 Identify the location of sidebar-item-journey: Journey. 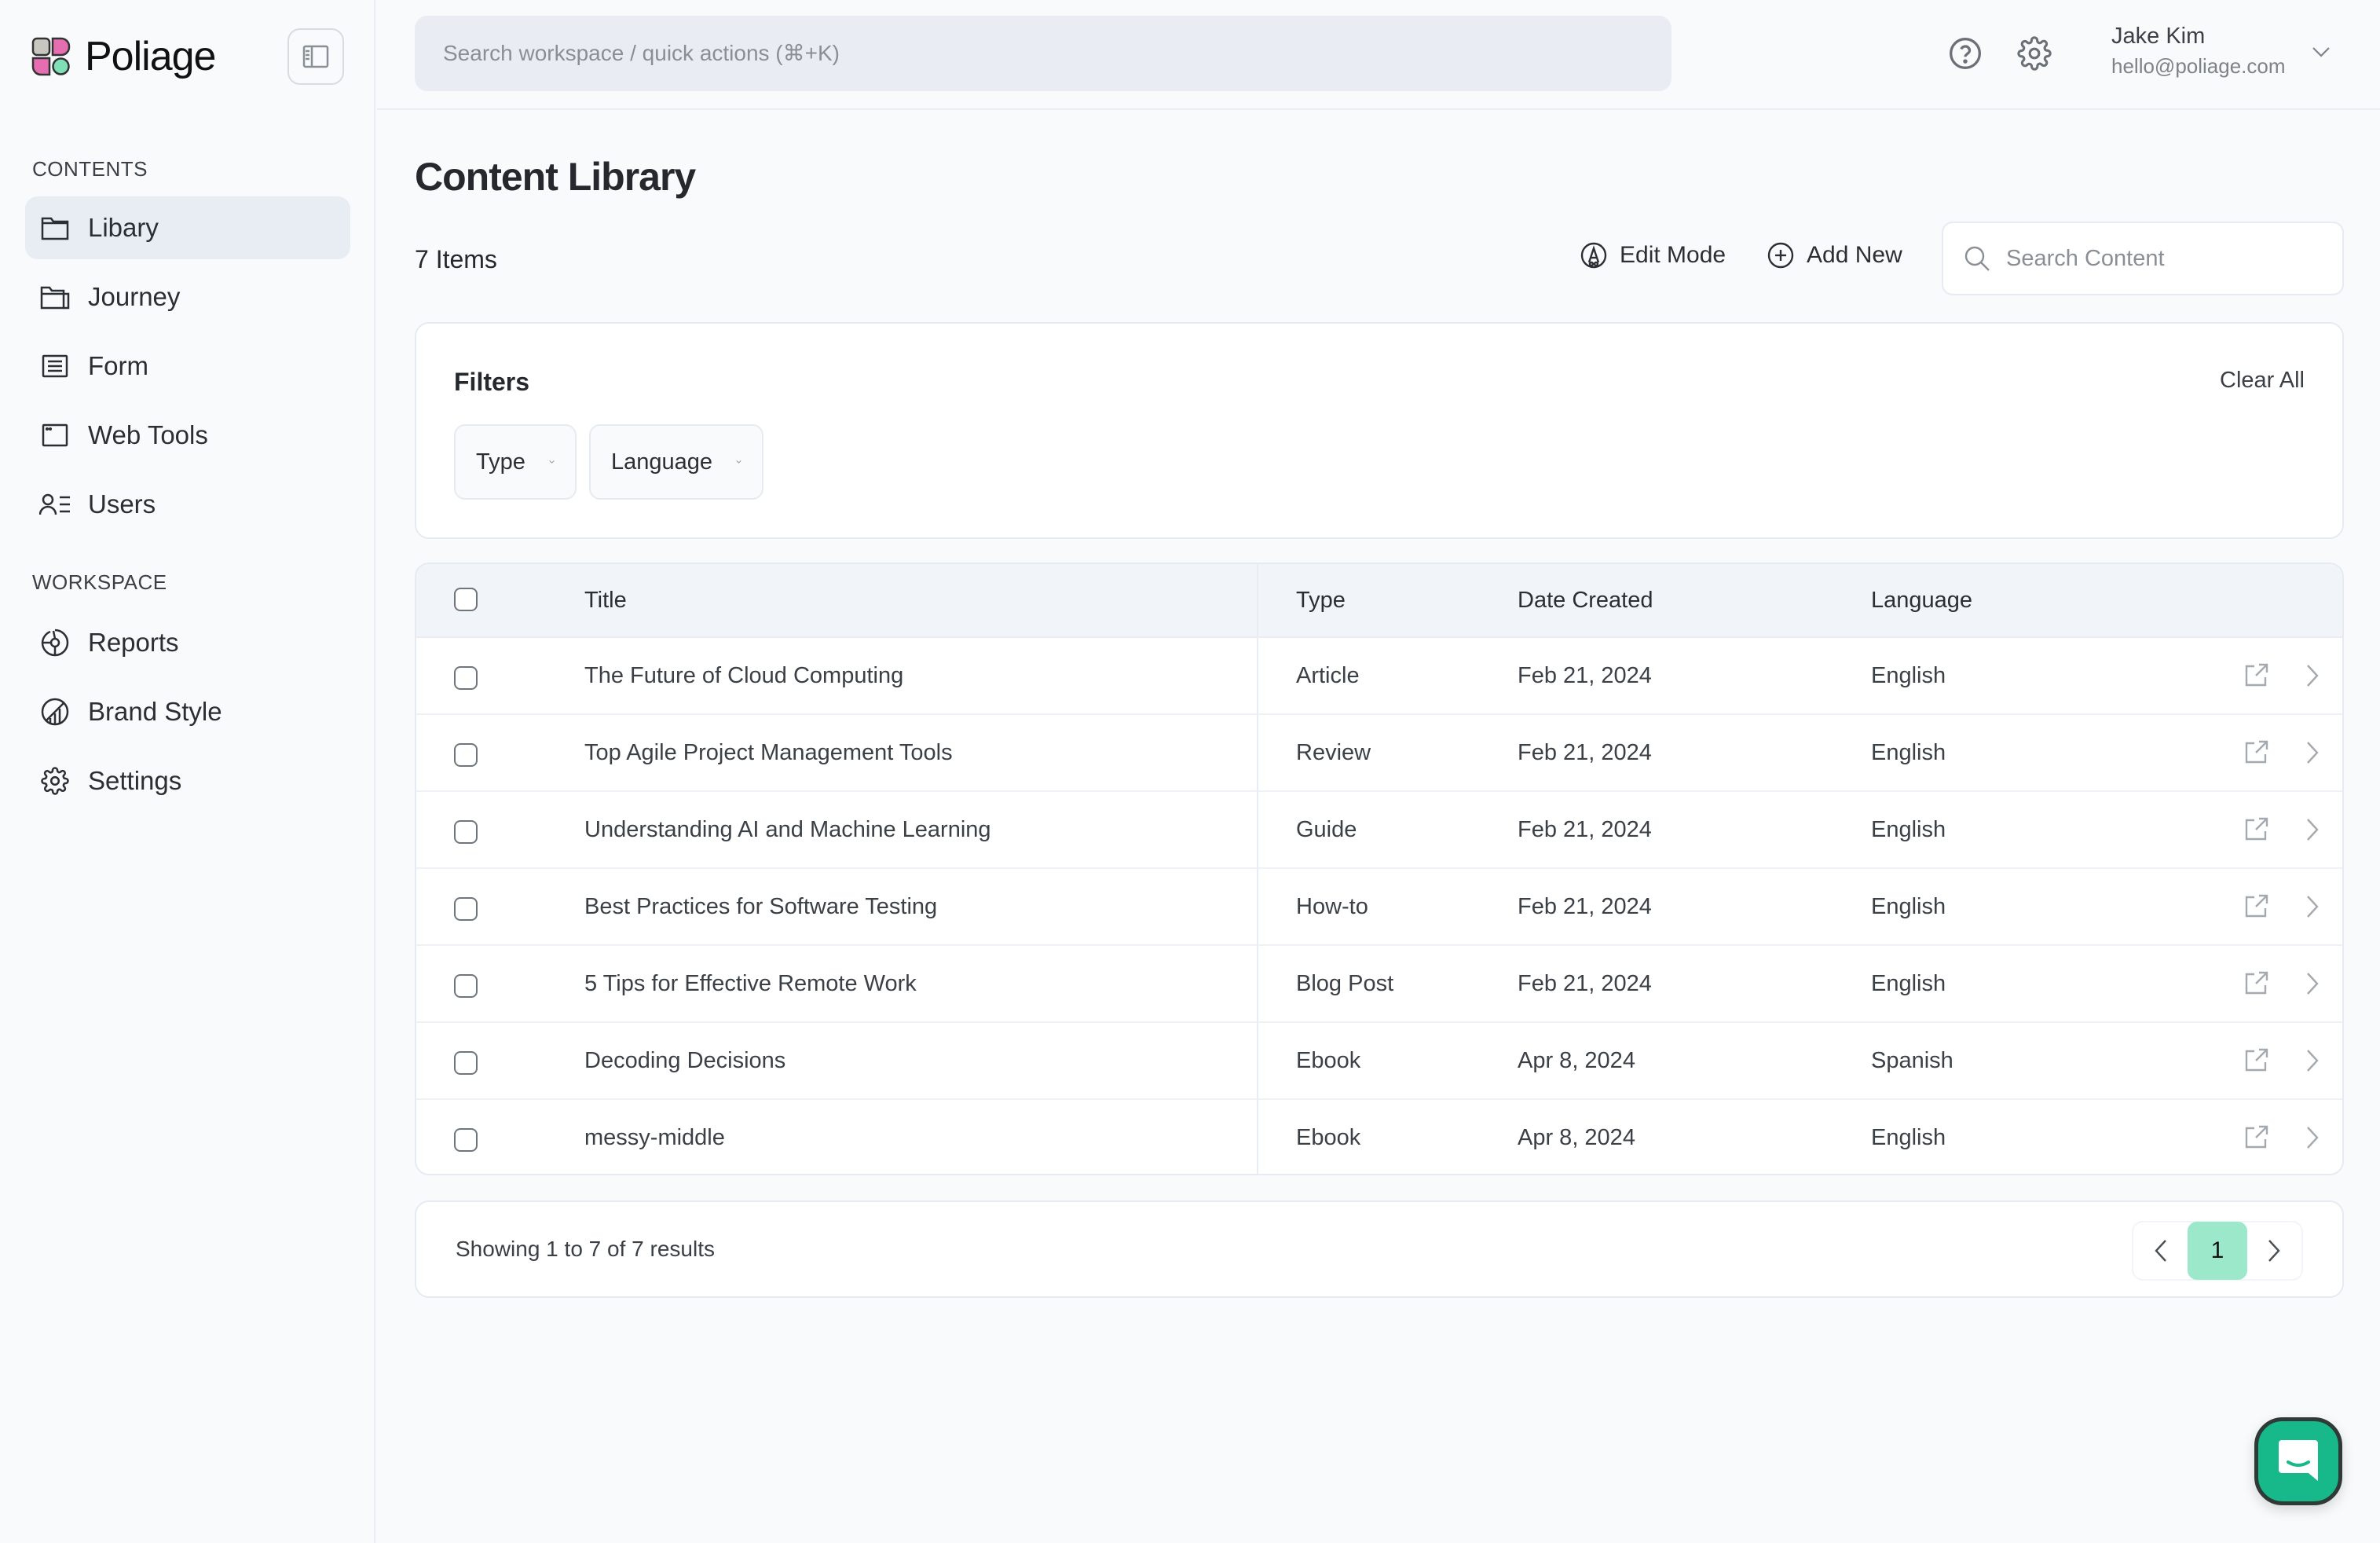
(187, 297).